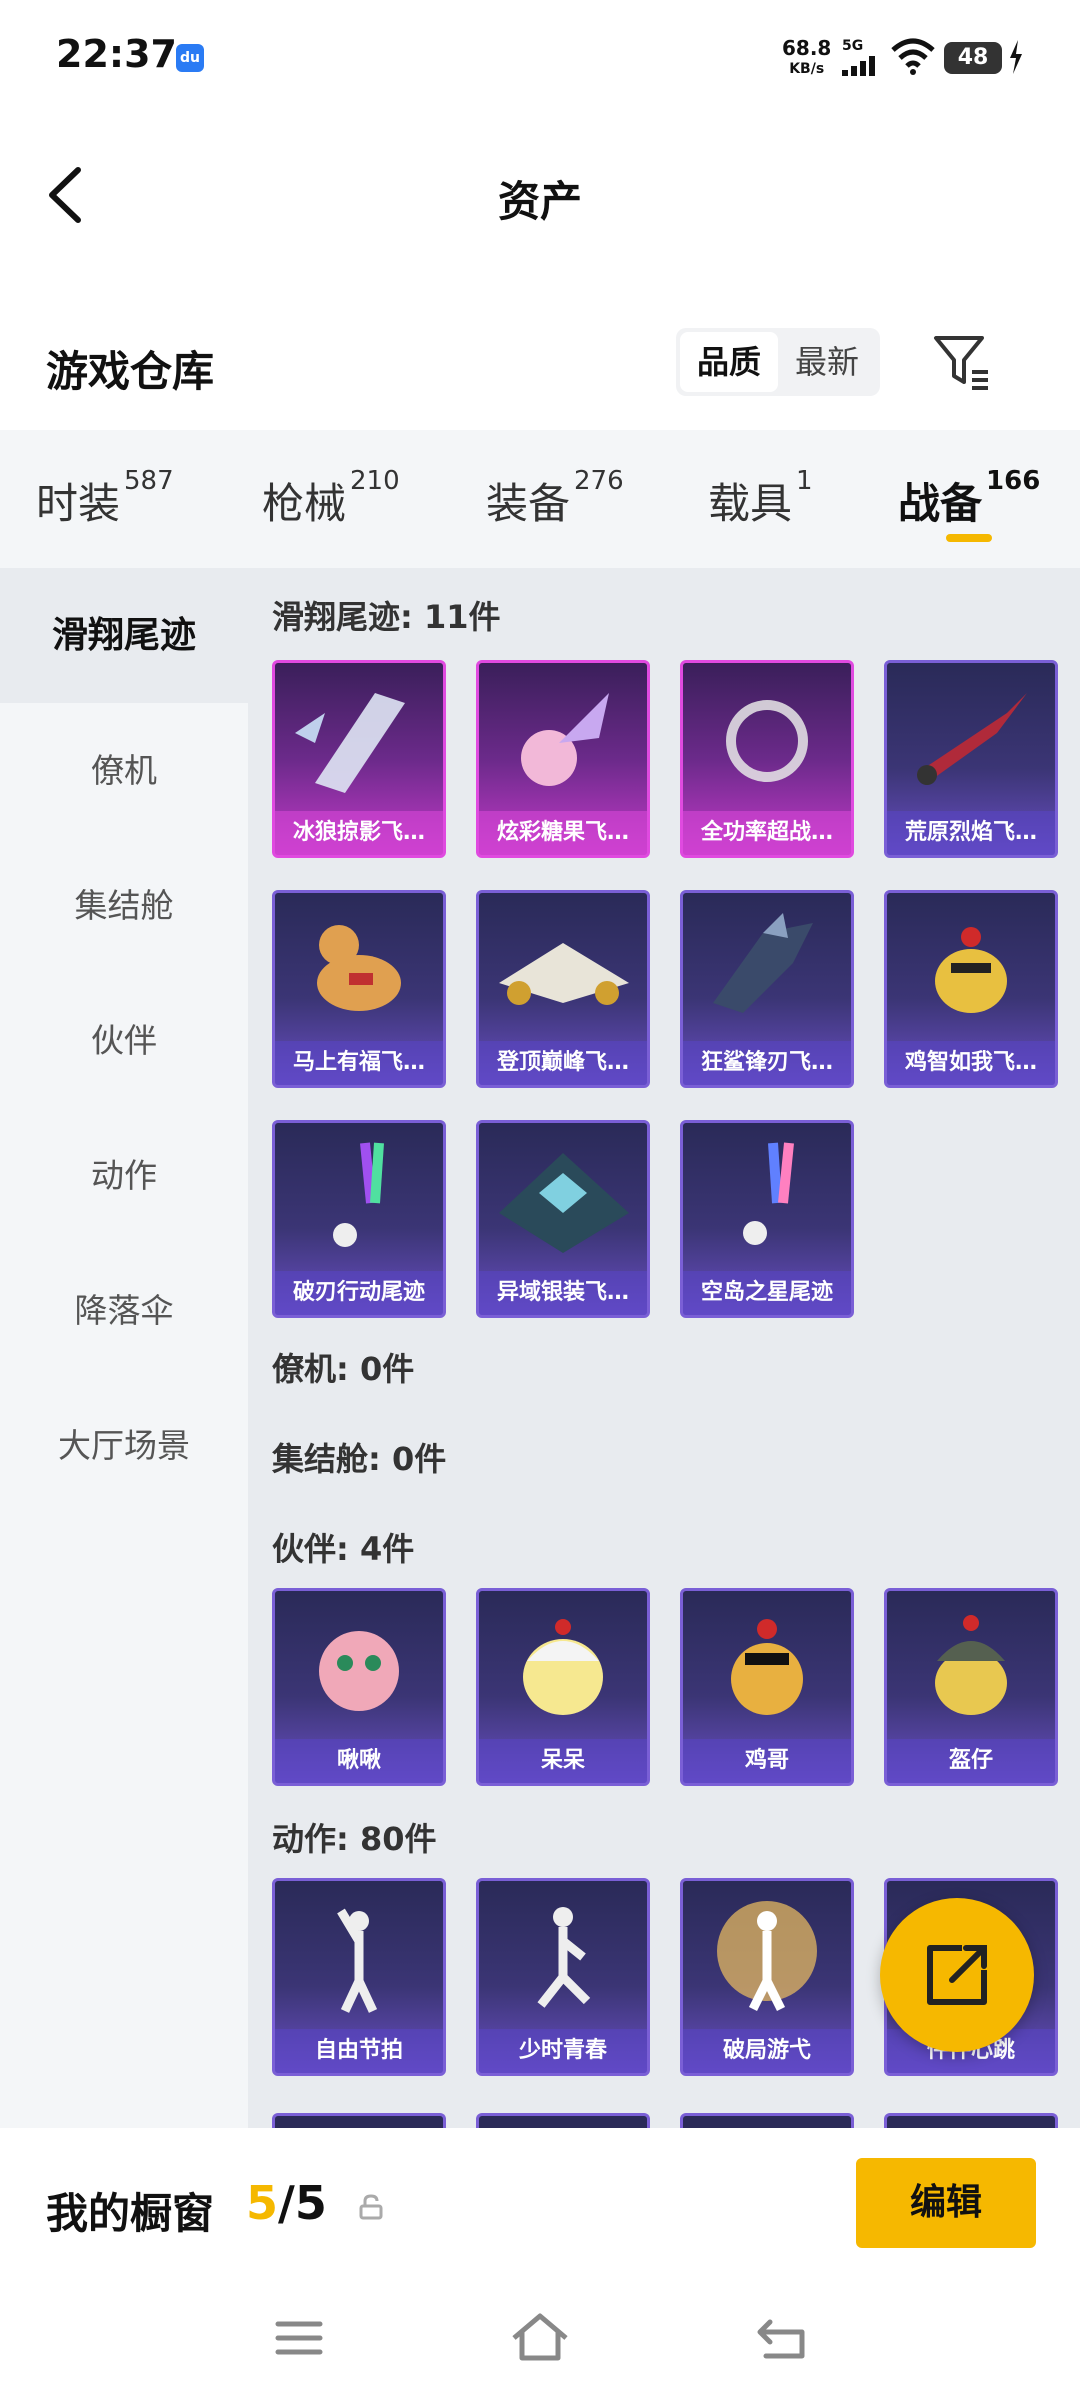 This screenshot has width=1080, height=2400. Describe the element at coordinates (149, 481) in the screenshot. I see `tab-count: 587` at that location.